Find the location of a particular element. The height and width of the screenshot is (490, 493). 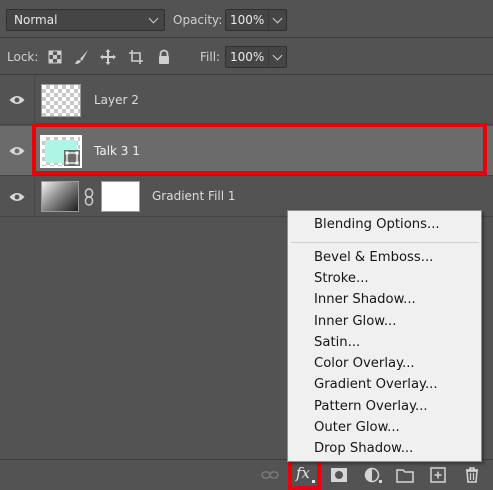

lock-bar: Lock: Fill: 100% is located at coordinates (246, 57).